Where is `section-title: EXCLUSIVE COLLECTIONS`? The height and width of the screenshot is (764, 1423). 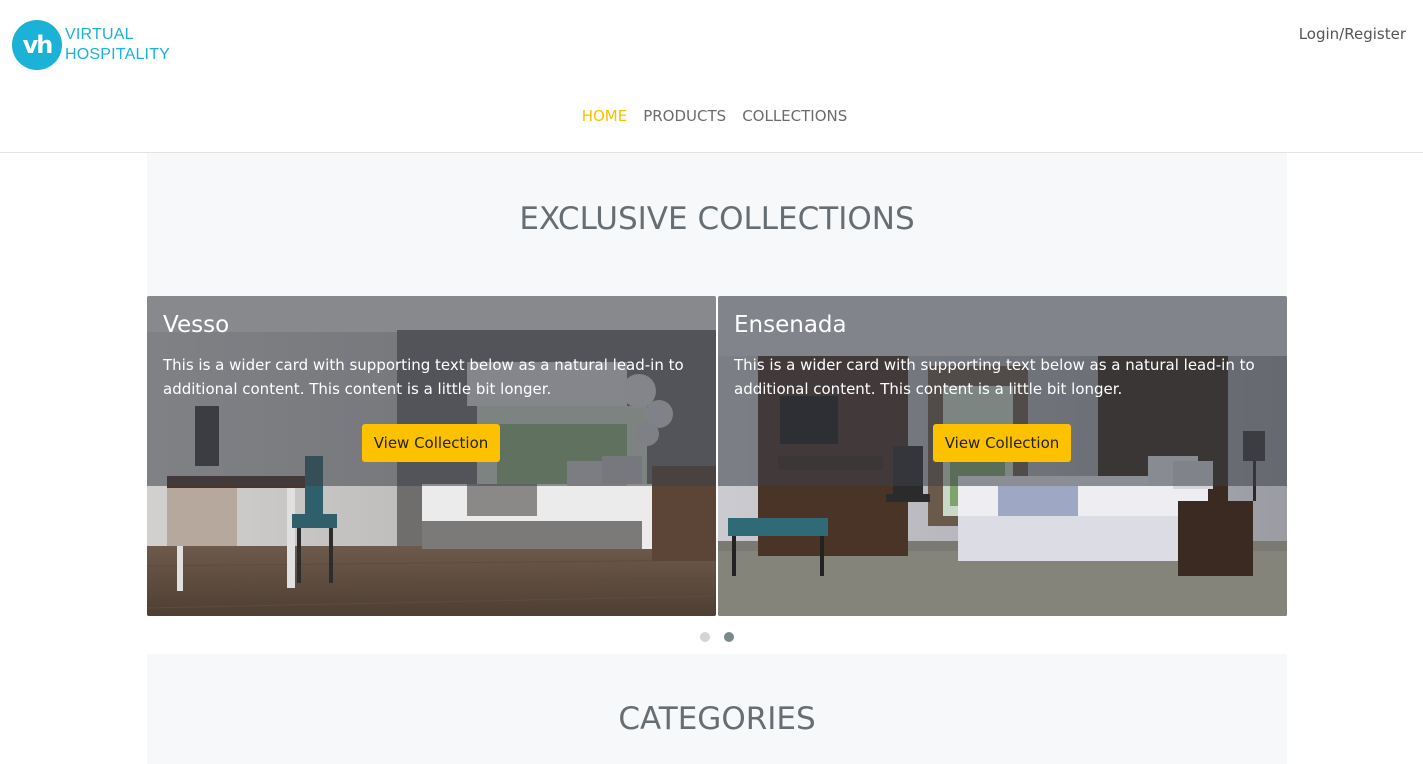 section-title: EXCLUSIVE COLLECTIONS is located at coordinates (717, 219).